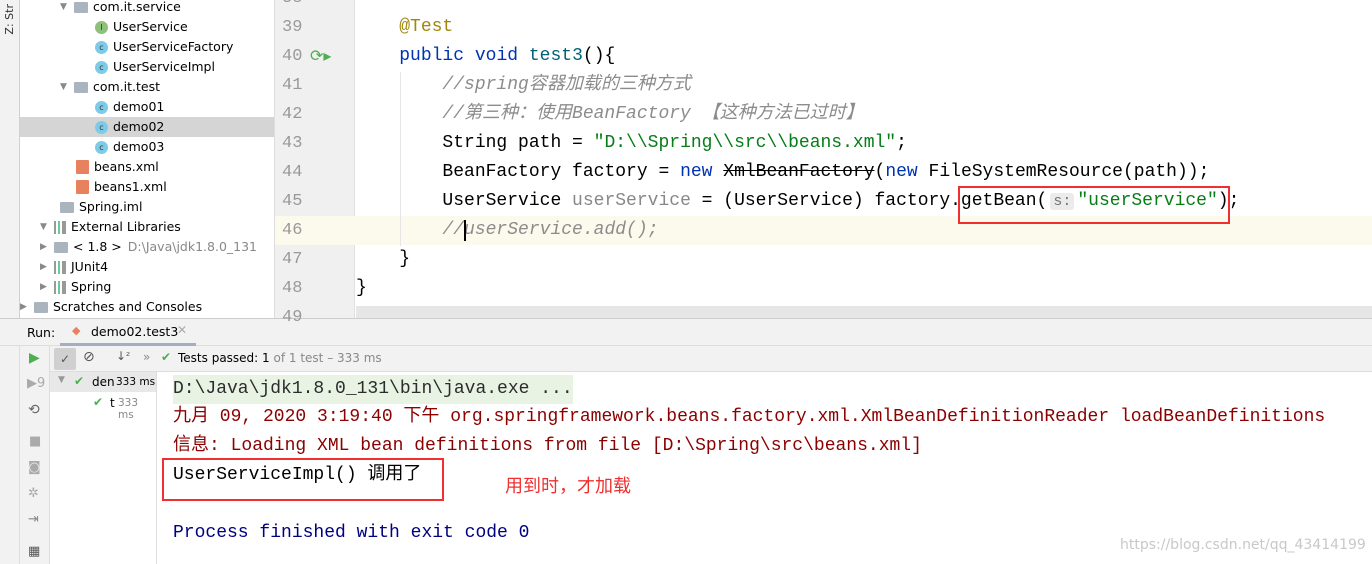  I want to click on line-number: 44, so click(292, 172).